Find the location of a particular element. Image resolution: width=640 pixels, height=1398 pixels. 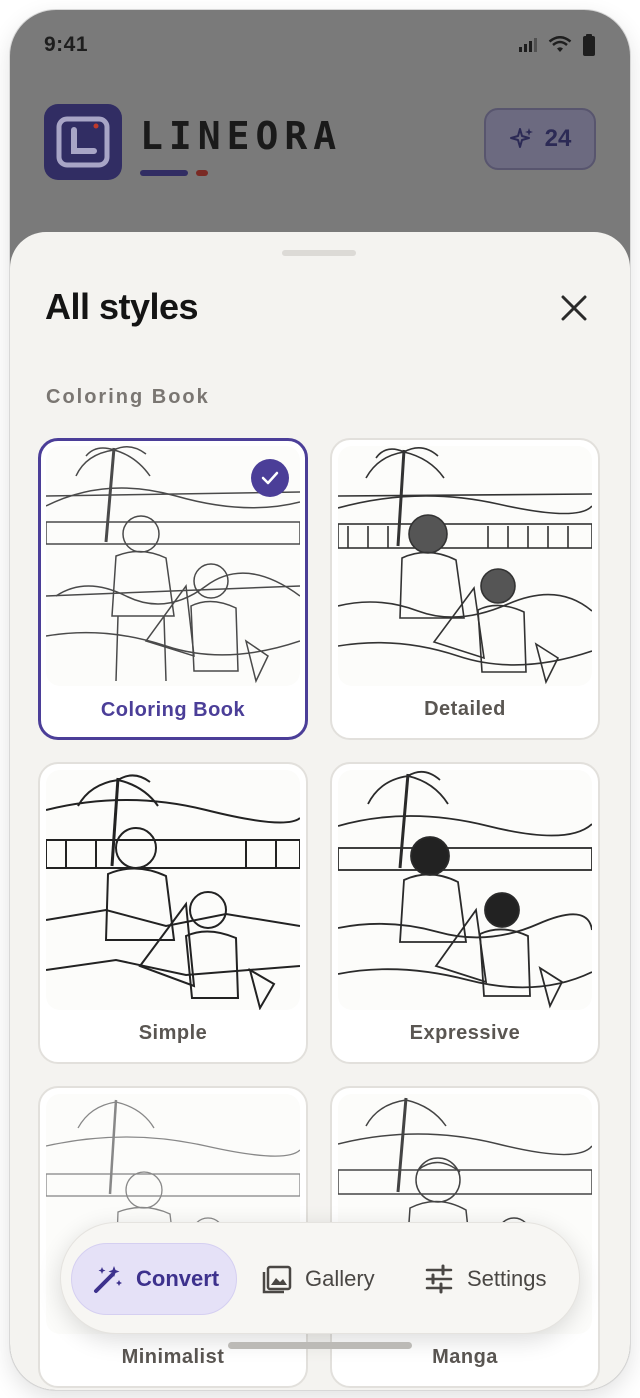

sparkle-icon is located at coordinates (521, 138).